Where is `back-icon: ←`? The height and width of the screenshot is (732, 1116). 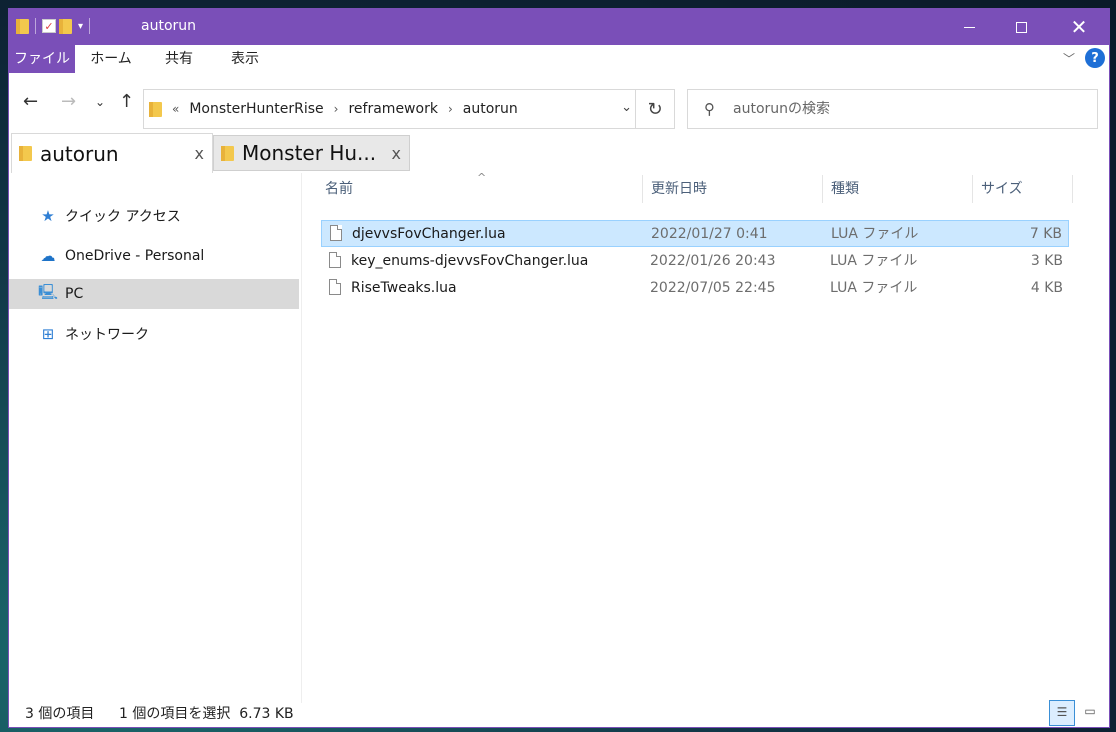 back-icon: ← is located at coordinates (30, 101).